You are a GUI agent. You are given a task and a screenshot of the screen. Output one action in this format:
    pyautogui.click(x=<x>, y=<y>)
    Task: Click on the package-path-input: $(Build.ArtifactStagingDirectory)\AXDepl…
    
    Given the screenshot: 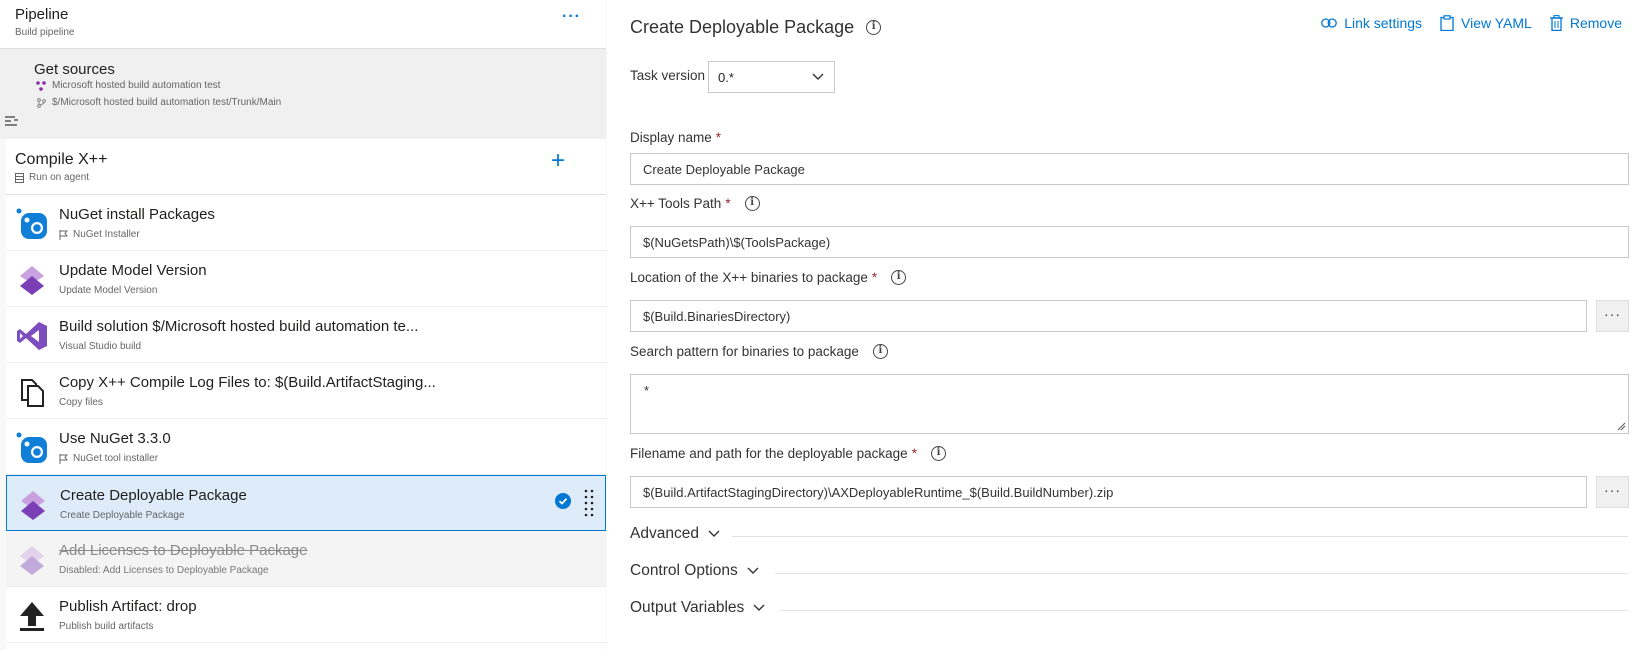 What is the action you would take?
    pyautogui.click(x=1108, y=492)
    